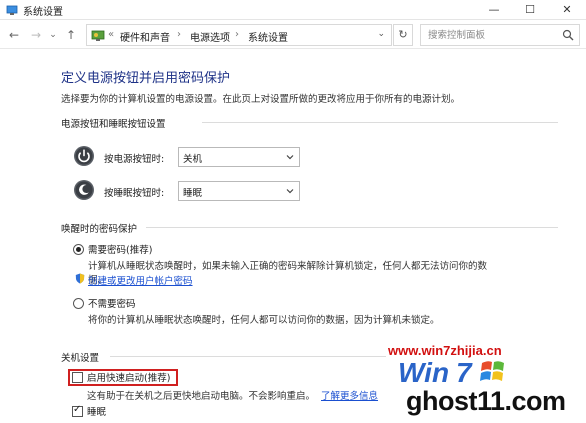  I want to click on forward-button: →, so click(36, 35).